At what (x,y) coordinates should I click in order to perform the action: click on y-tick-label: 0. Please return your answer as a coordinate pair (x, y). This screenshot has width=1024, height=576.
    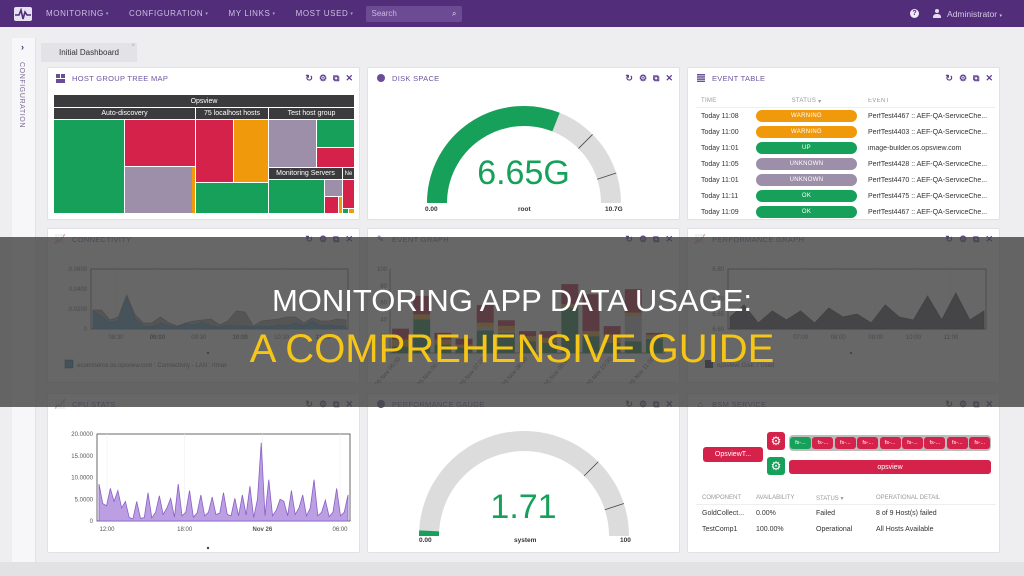
    Looking at the image, I should click on (92, 522).